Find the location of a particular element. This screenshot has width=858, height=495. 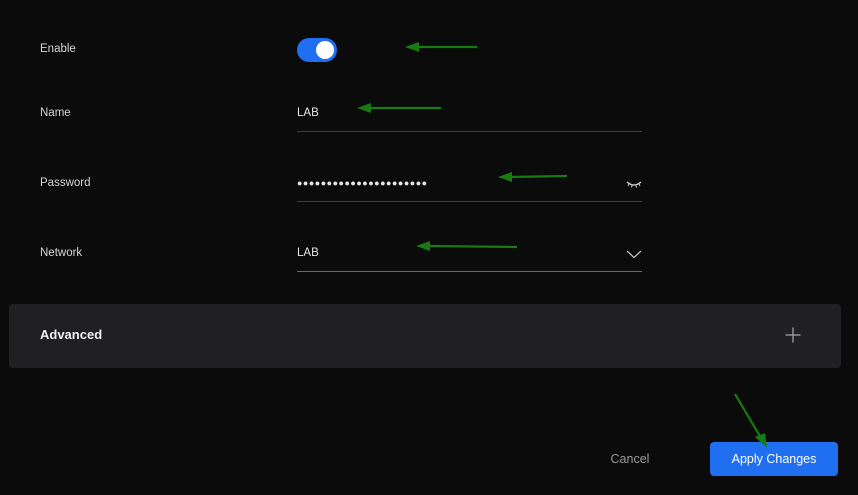

toggle-knob is located at coordinates (325, 50).